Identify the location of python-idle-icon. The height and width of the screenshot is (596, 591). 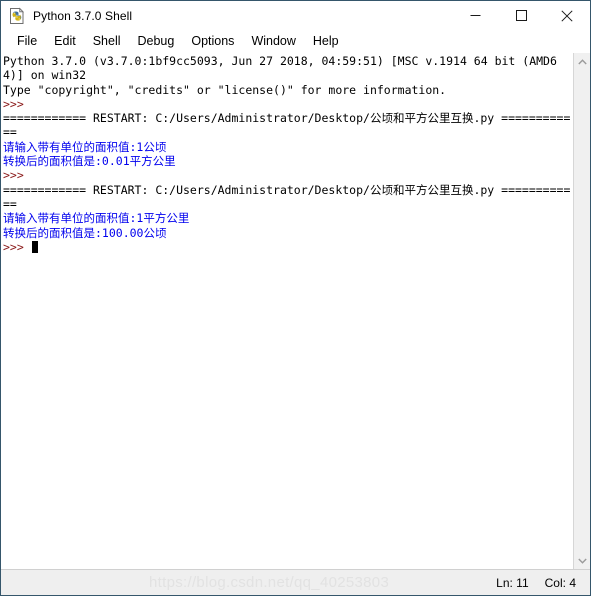
(17, 16).